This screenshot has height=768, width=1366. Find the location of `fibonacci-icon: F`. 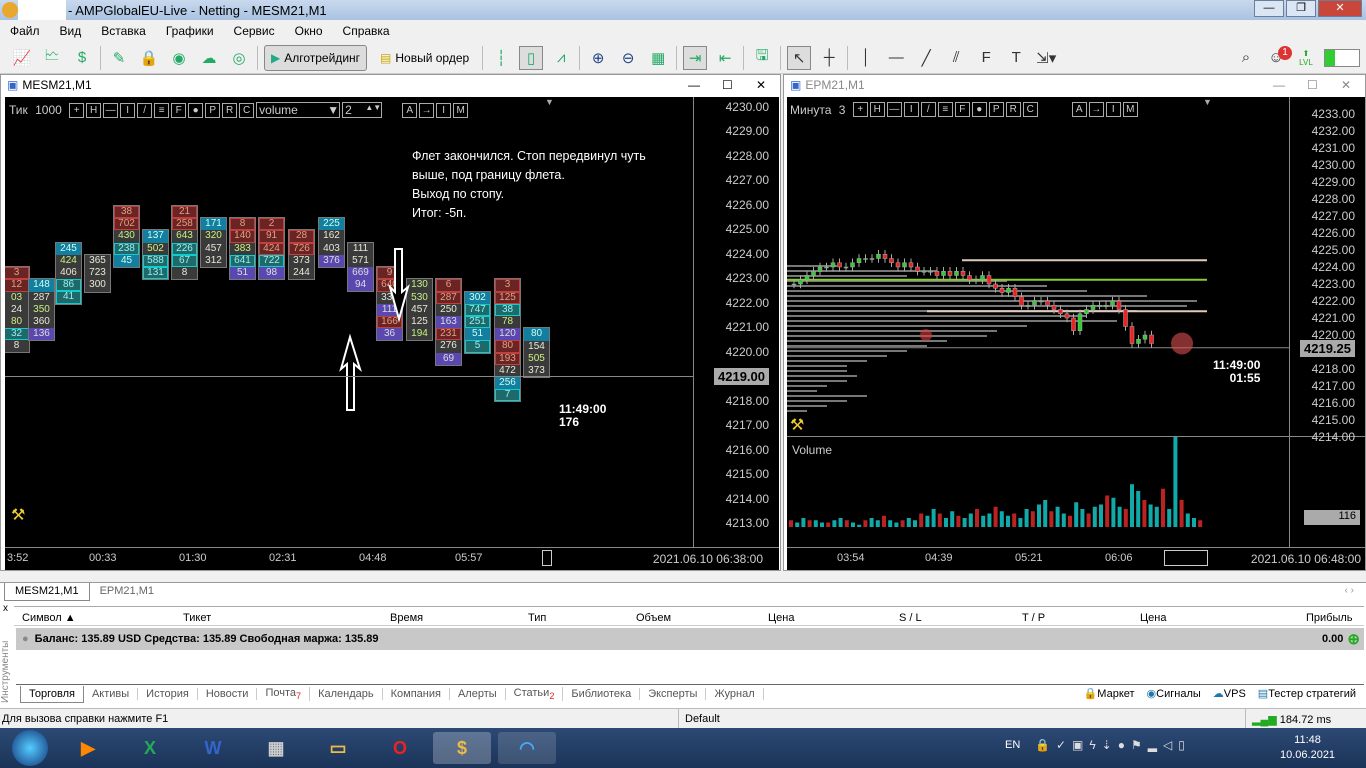

fibonacci-icon: F is located at coordinates (986, 58).